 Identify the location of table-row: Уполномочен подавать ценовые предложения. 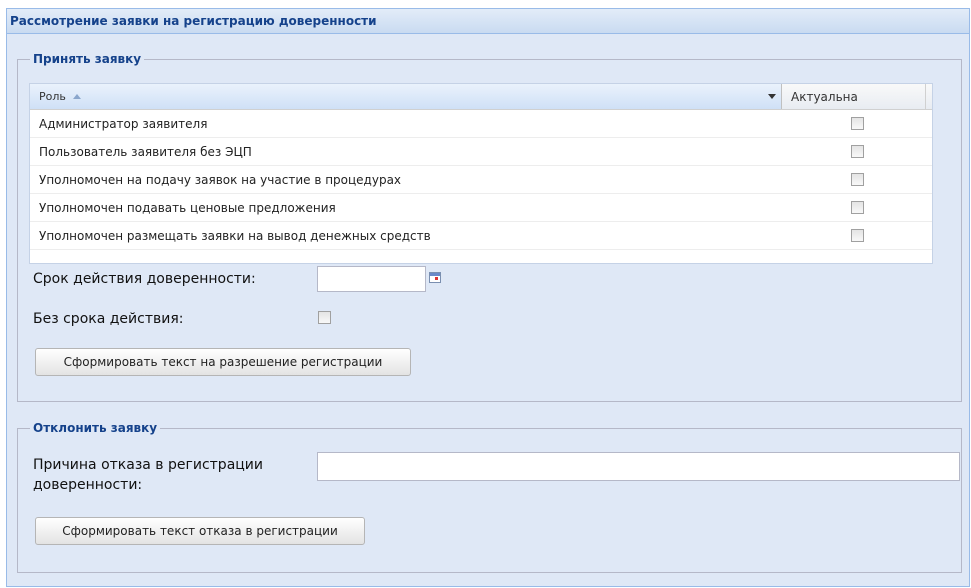
(481, 208).